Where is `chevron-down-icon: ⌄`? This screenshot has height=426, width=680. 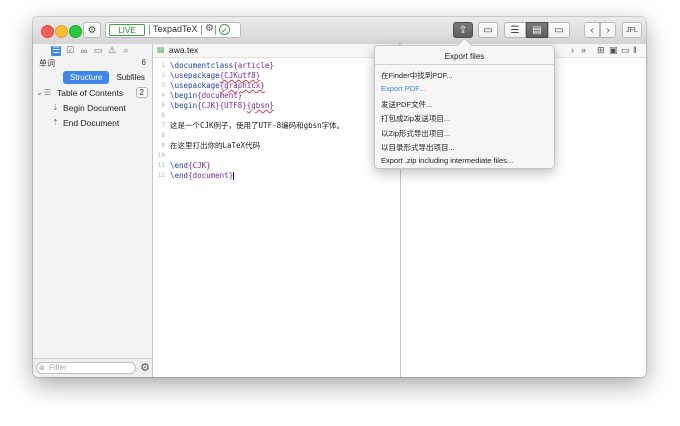 chevron-down-icon: ⌄ is located at coordinates (39, 92).